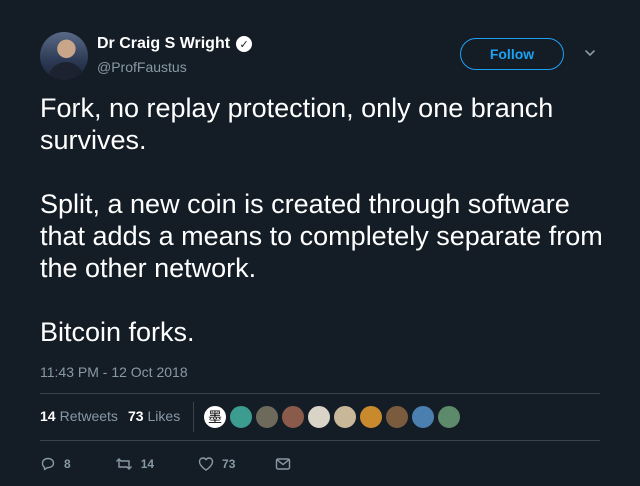 The width and height of the screenshot is (640, 486). What do you see at coordinates (66, 71) in the screenshot?
I see `avatar-suit` at bounding box center [66, 71].